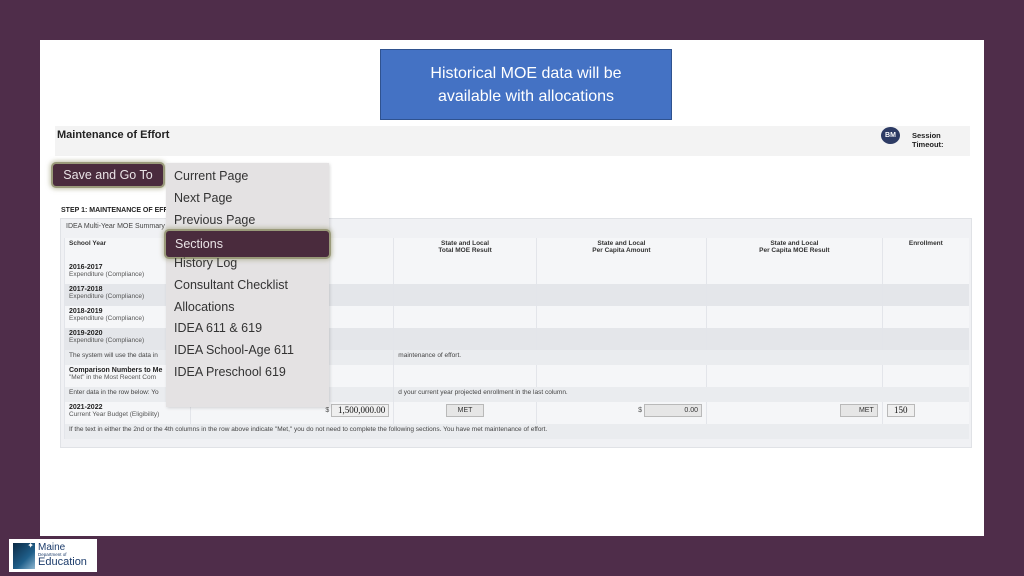  I want to click on menu-item-current-page: Current Page, so click(211, 176).